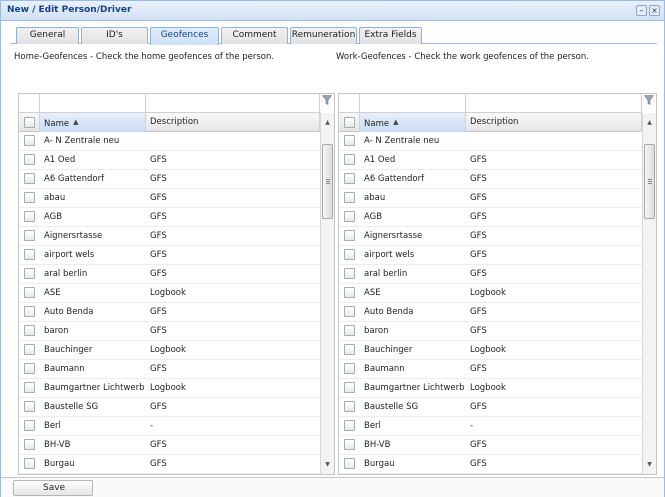 The image size is (665, 497). What do you see at coordinates (323, 35) in the screenshot?
I see `tab-remuneration: Remuneration` at bounding box center [323, 35].